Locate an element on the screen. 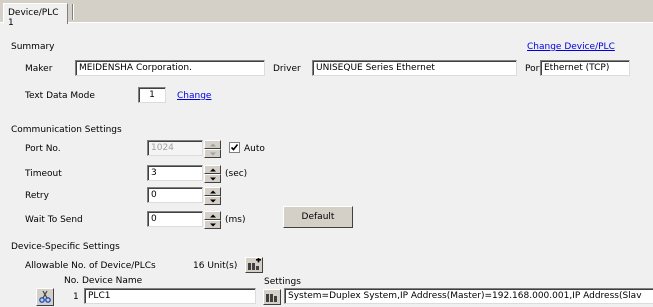 The width and height of the screenshot is (653, 307). add-device-icon is located at coordinates (254, 264).